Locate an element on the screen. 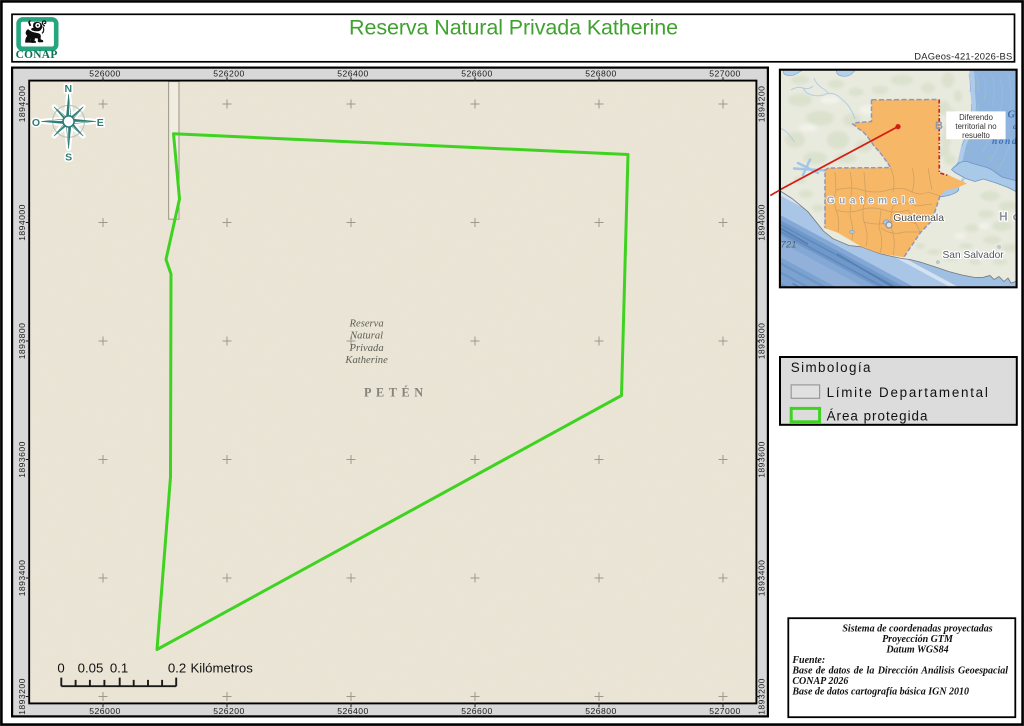 The width and height of the screenshot is (1024, 726). svg-text: Katherine is located at coordinates (366, 360).